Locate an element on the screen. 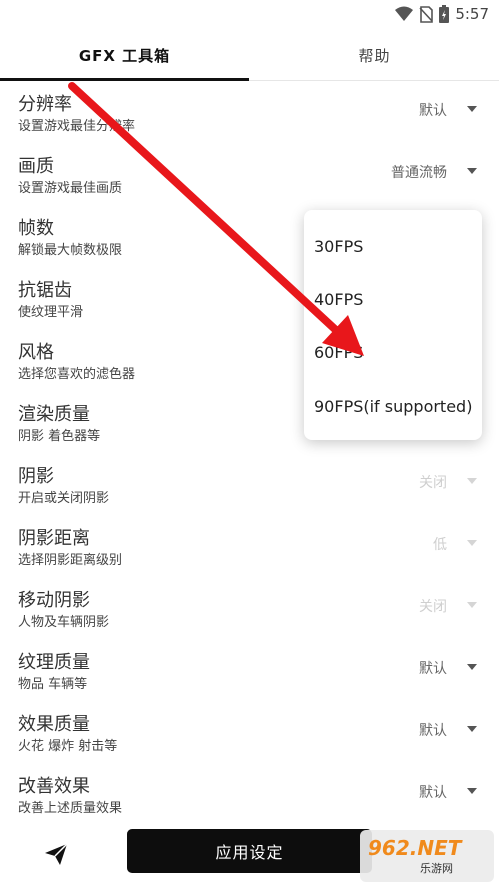 The image size is (499, 887). setting-subtitle: 火花 爆炸 射击等 is located at coordinates (68, 746).